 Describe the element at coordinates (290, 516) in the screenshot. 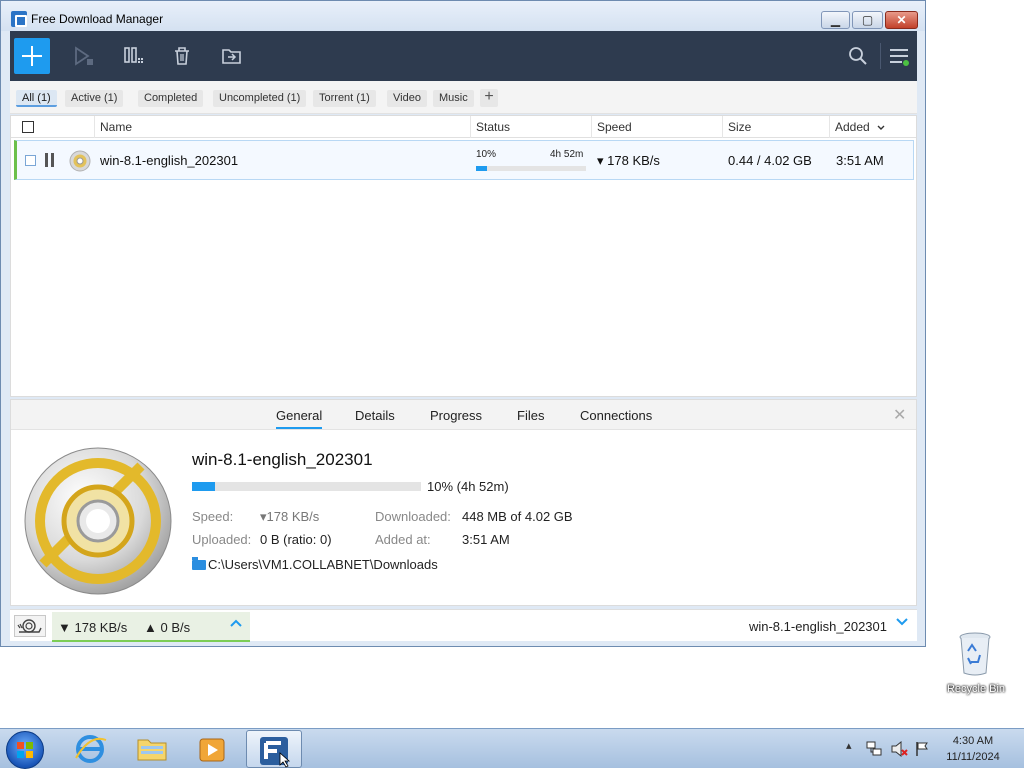

I see `speed-value: ▾178 KB/s` at that location.